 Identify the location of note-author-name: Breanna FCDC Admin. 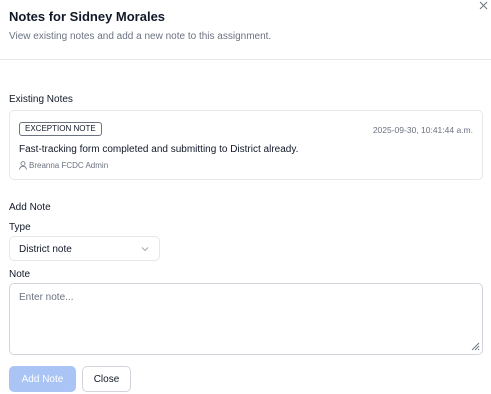
(69, 165).